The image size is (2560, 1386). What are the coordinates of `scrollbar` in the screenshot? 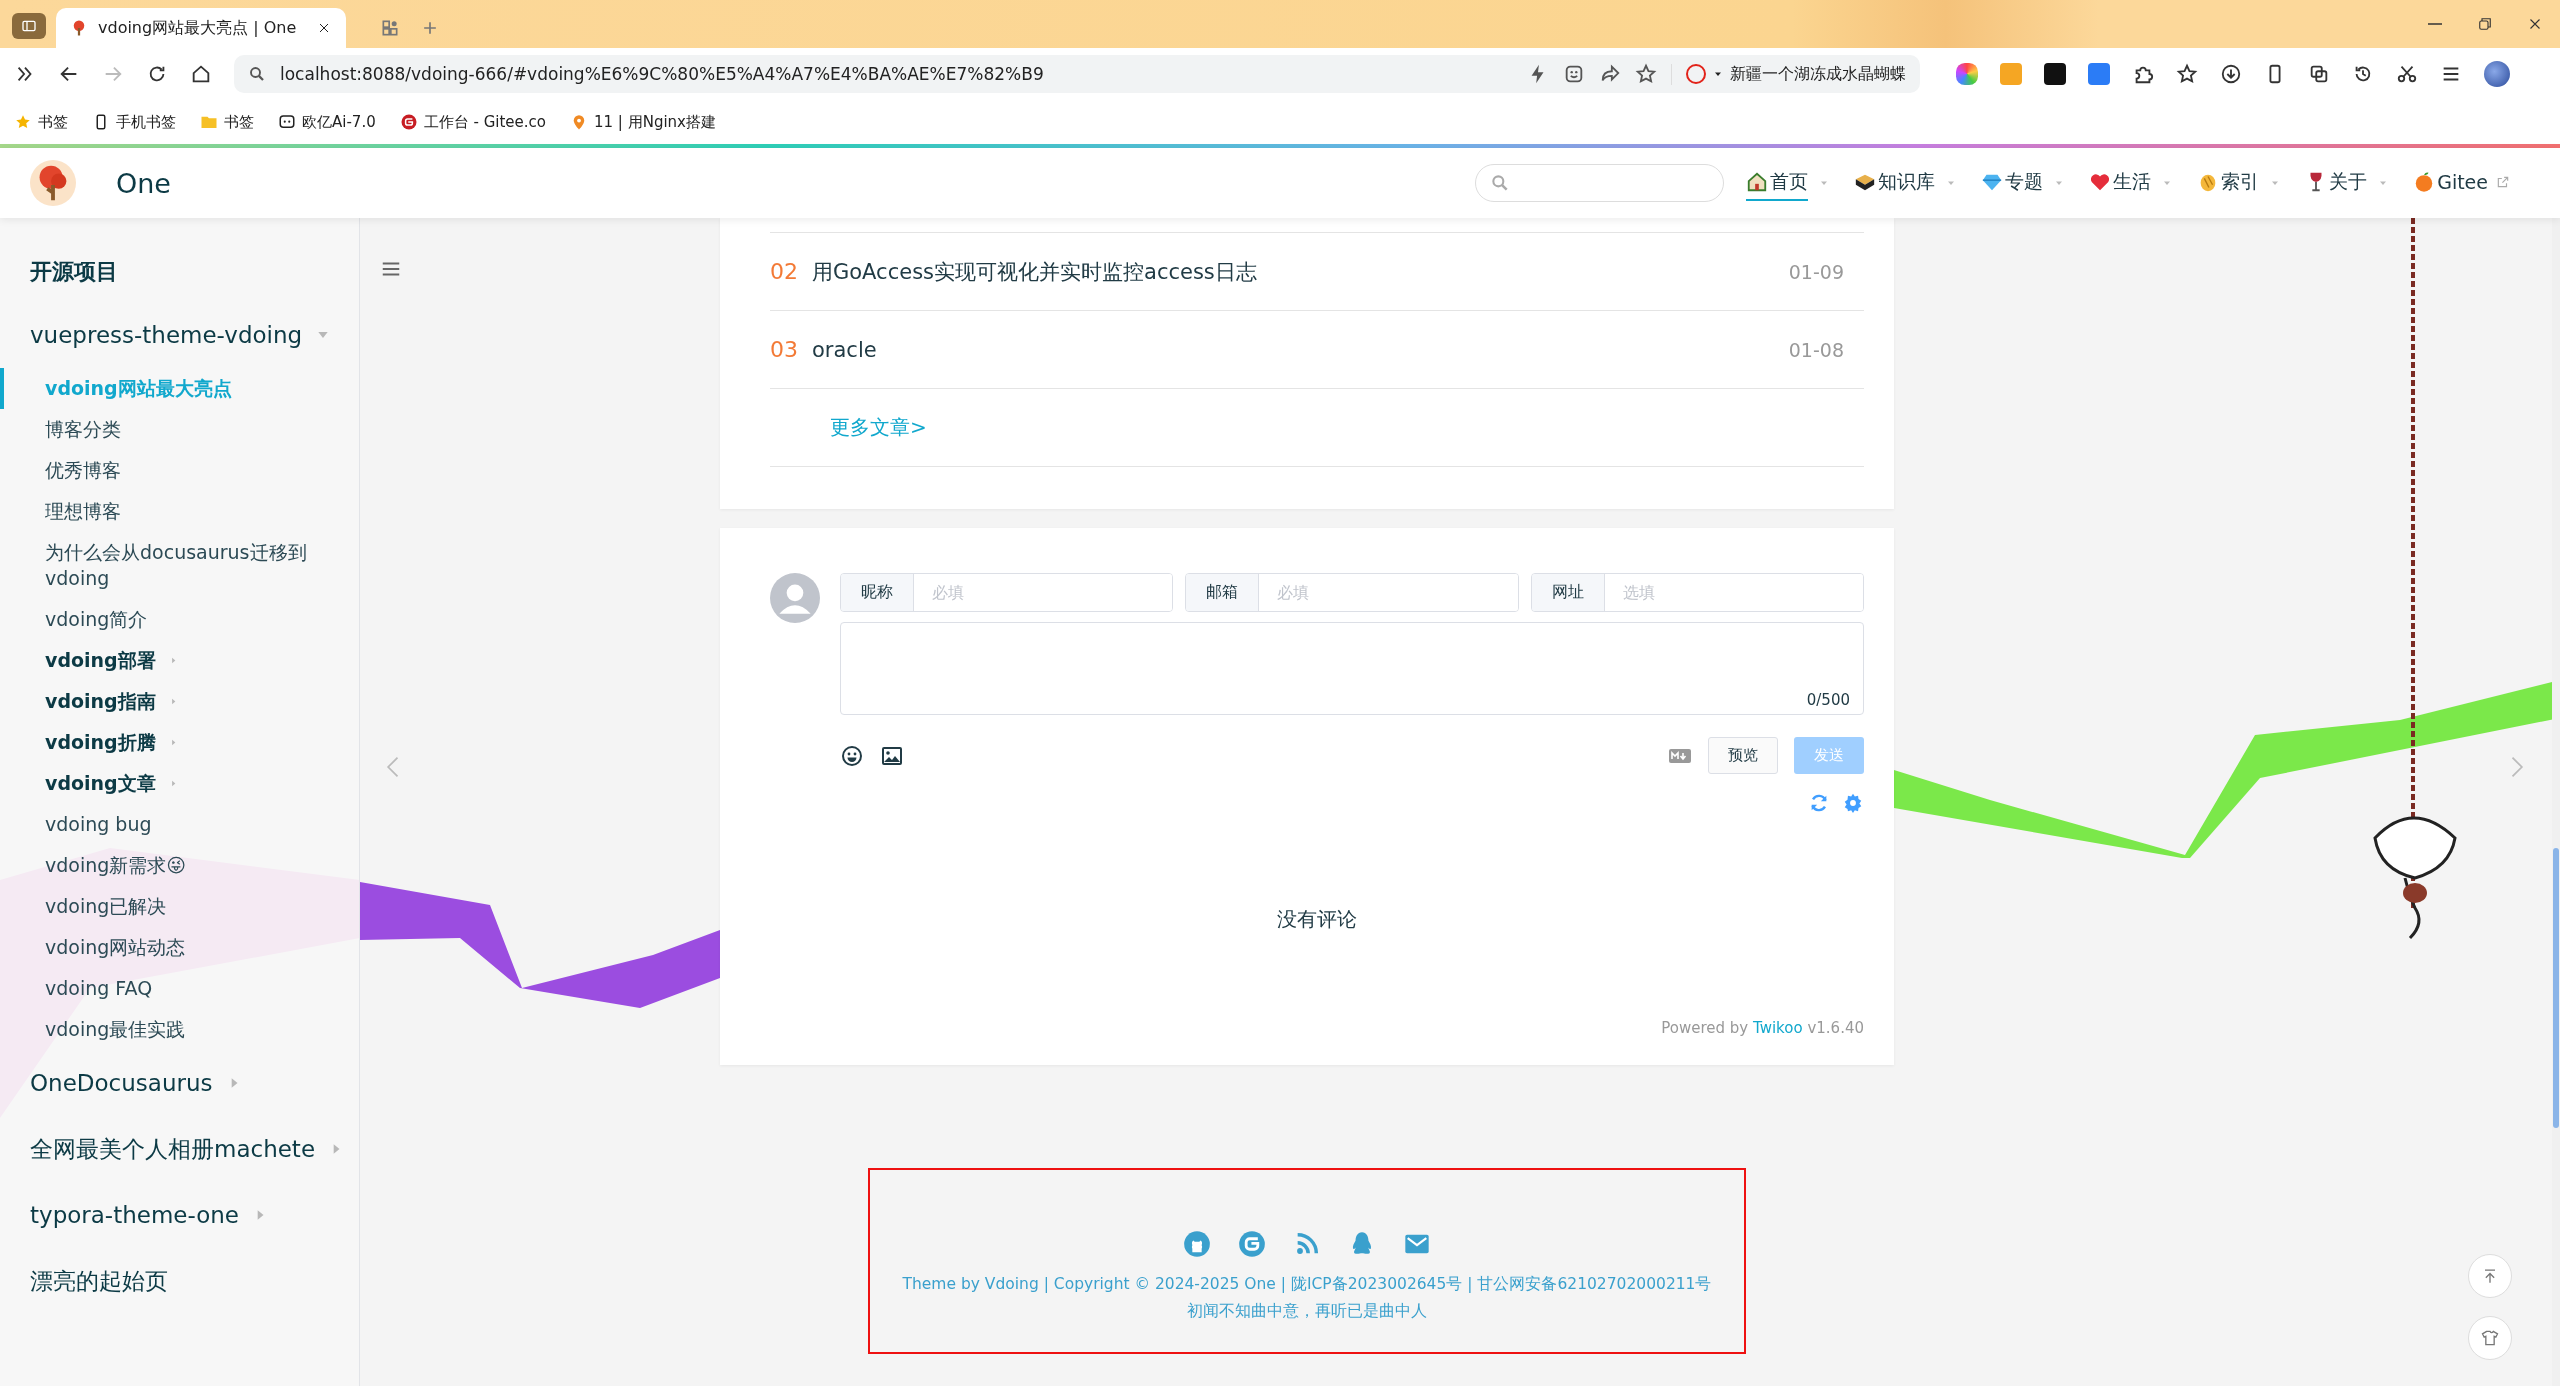 It's located at (2556, 802).